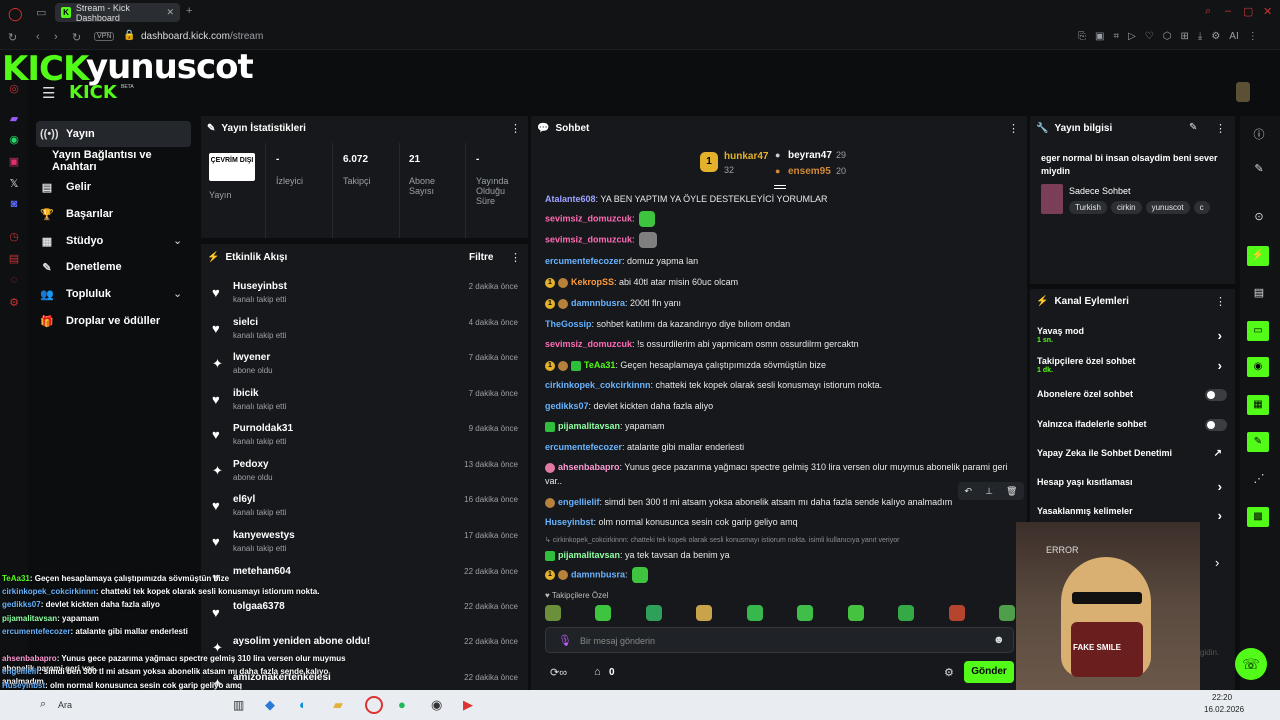 The image size is (1280, 720). What do you see at coordinates (589, 555) in the screenshot?
I see `chat-username: pijamalitavsan` at bounding box center [589, 555].